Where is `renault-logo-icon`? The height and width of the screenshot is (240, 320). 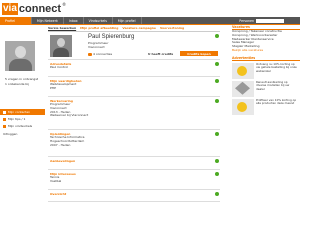
renault-logo-icon is located at coordinates (243, 88).